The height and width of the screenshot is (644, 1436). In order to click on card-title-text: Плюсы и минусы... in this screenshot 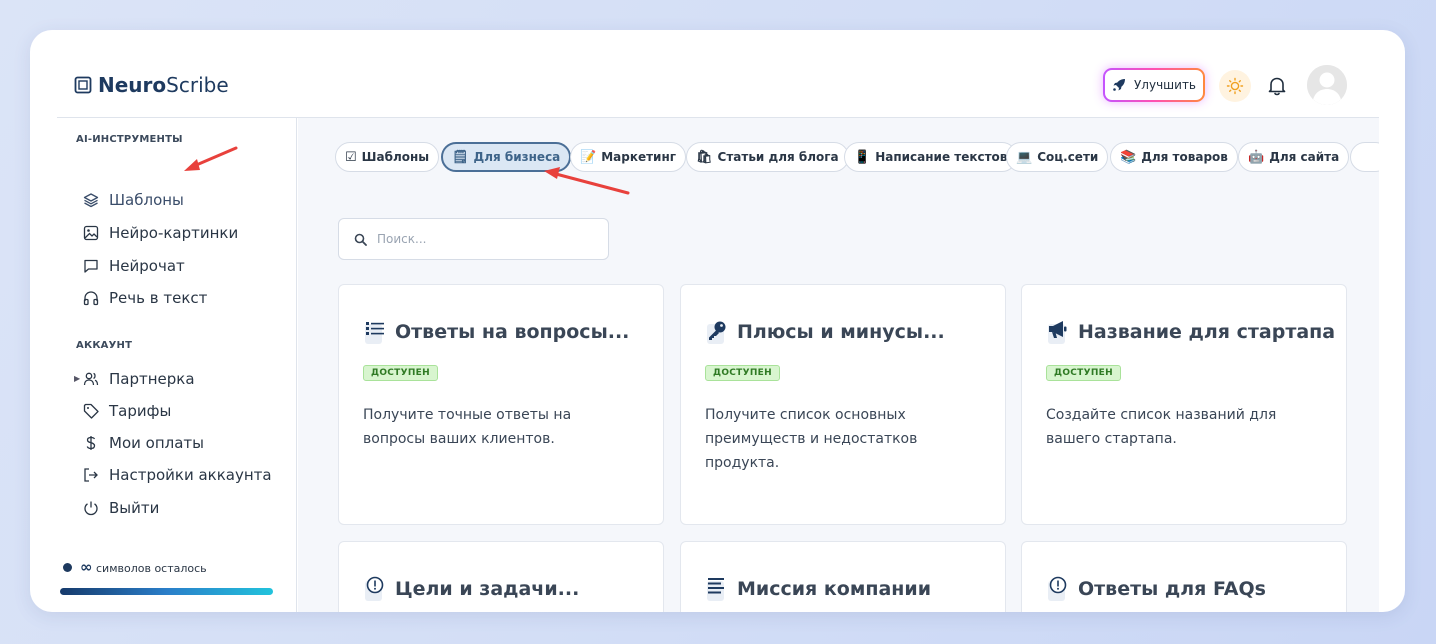, I will do `click(841, 332)`.